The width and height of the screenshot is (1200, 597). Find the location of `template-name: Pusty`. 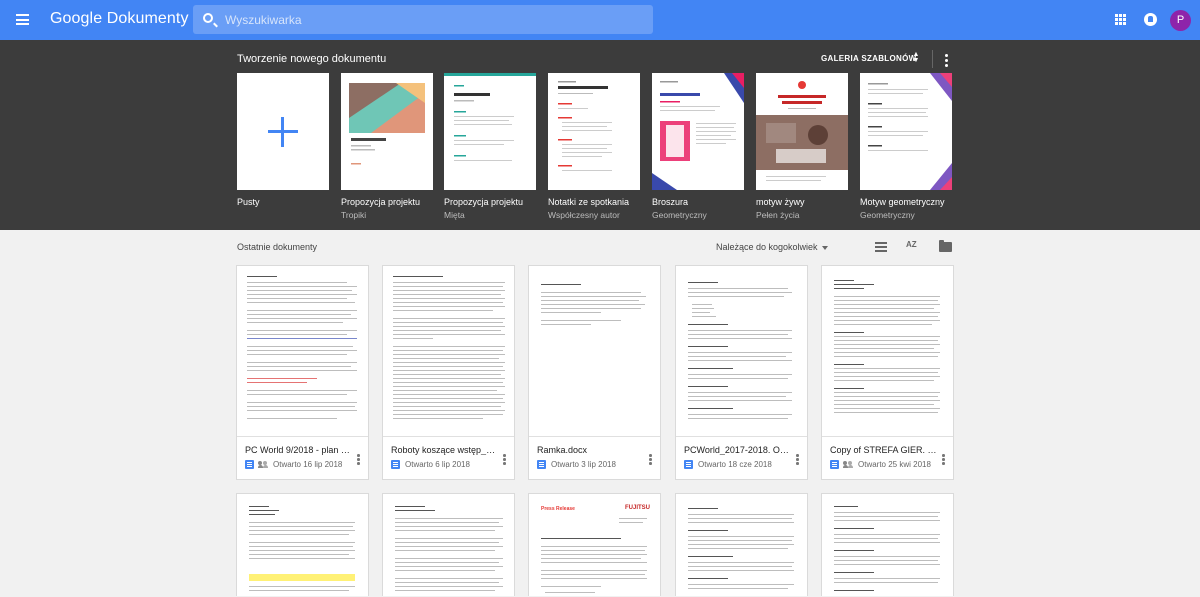

template-name: Pusty is located at coordinates (248, 202).